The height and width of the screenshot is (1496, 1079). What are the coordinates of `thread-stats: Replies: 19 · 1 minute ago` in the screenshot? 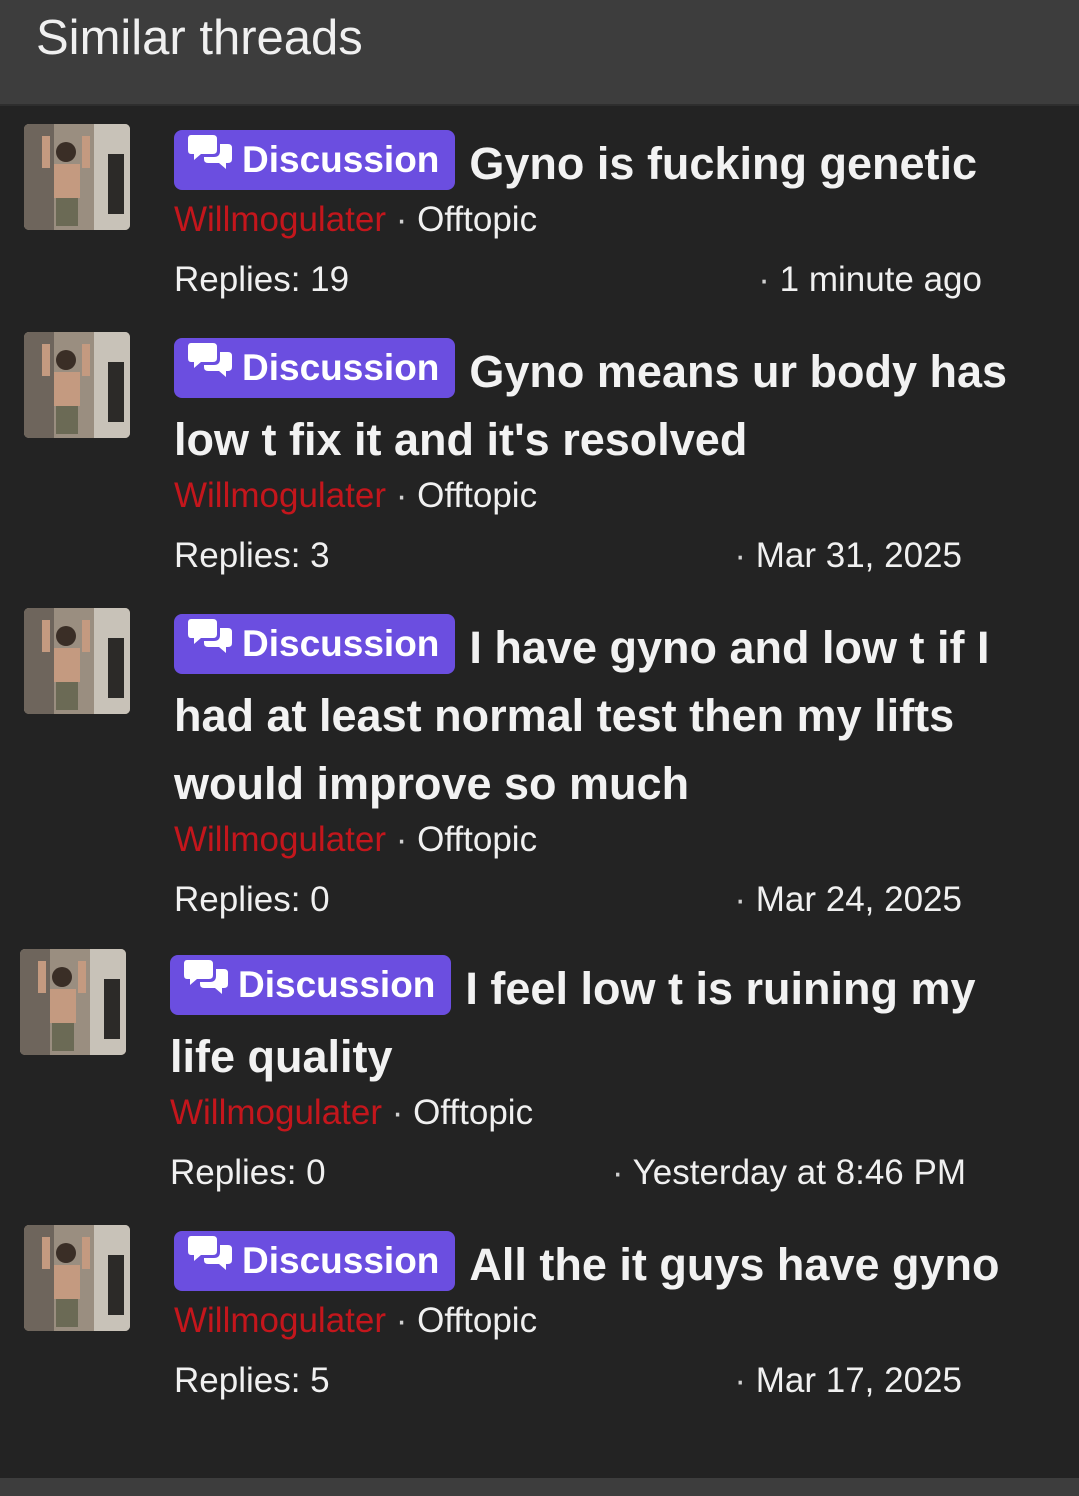 It's located at (578, 280).